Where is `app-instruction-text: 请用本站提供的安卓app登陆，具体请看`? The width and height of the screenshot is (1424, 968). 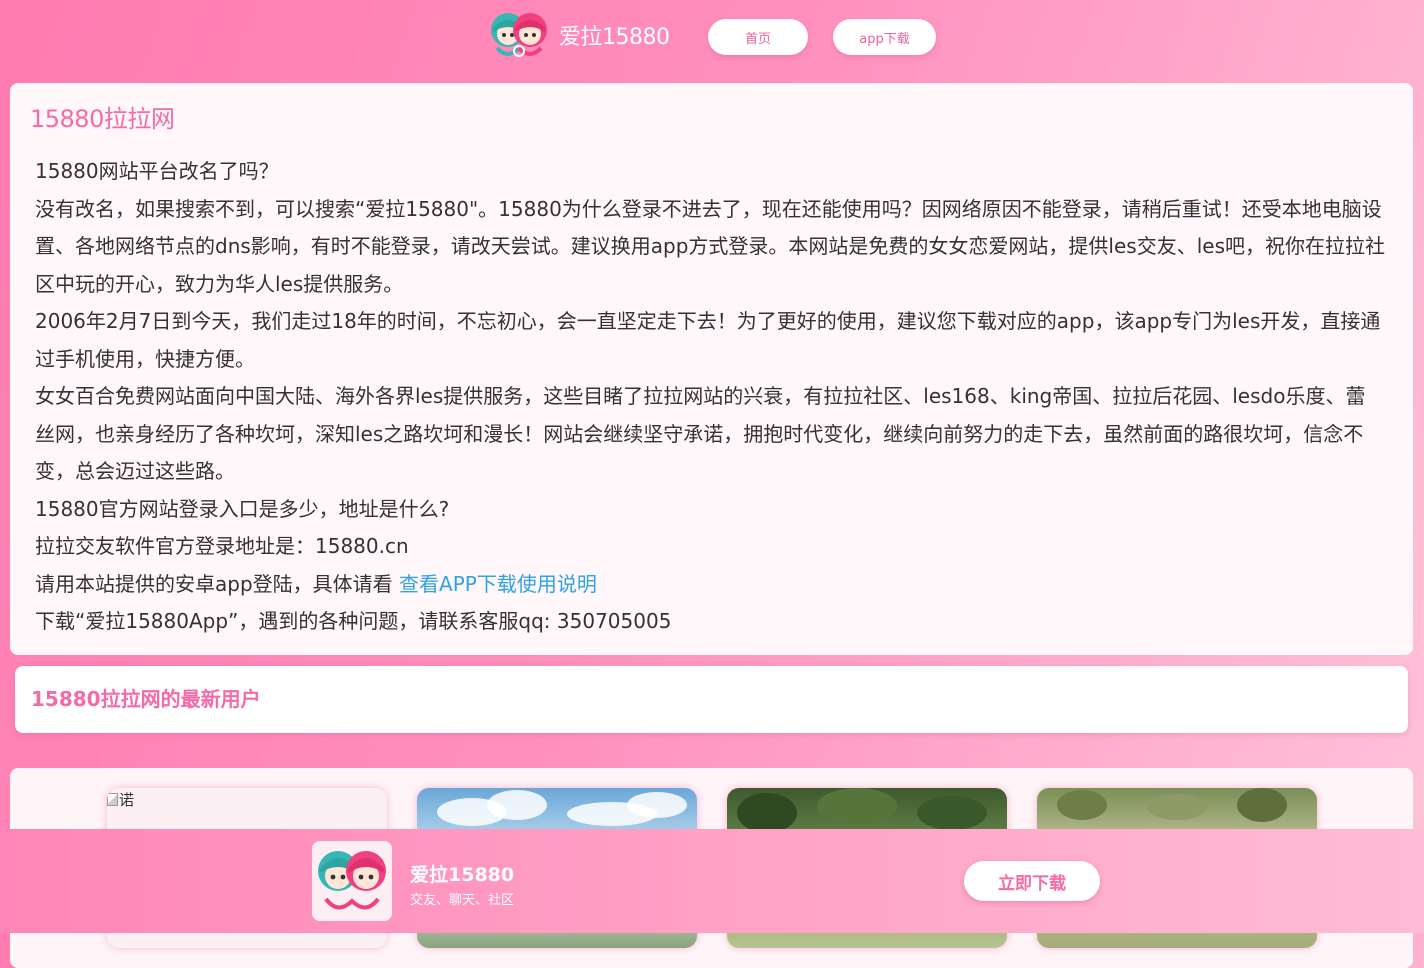 app-instruction-text: 请用本站提供的安卓app登陆，具体请看 is located at coordinates (217, 583).